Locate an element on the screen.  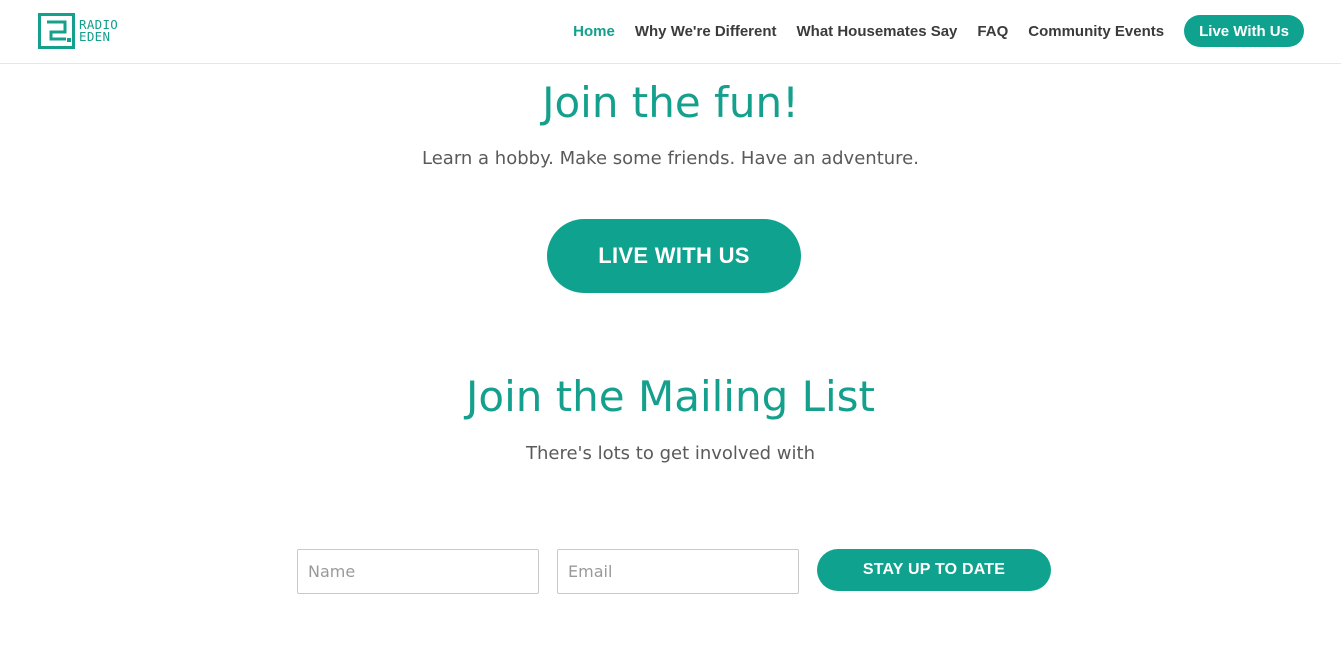
mailing-list-subtitle: There's lots to get involved with is located at coordinates (670, 453).